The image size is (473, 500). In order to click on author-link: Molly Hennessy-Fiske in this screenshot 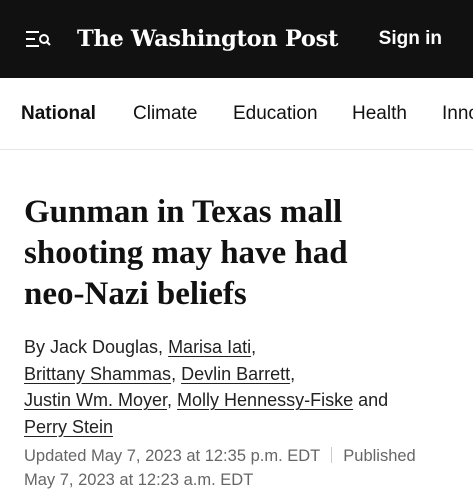, I will do `click(265, 400)`.